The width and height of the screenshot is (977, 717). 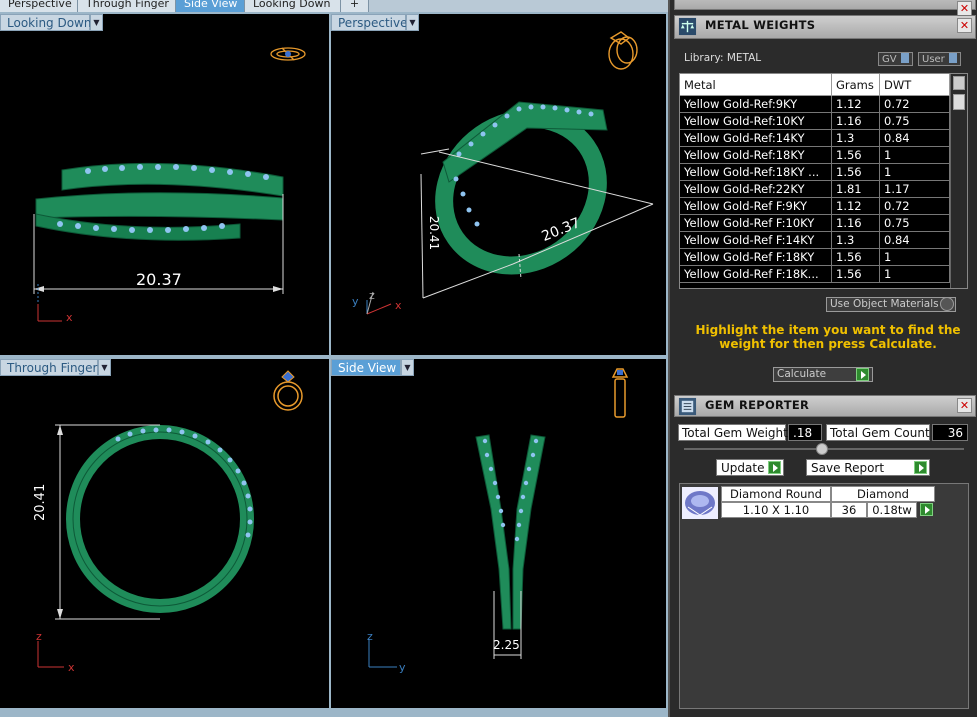 I want to click on table-row: Yellow Gold-Ref F:18KY 1.56 1, so click(x=815, y=257).